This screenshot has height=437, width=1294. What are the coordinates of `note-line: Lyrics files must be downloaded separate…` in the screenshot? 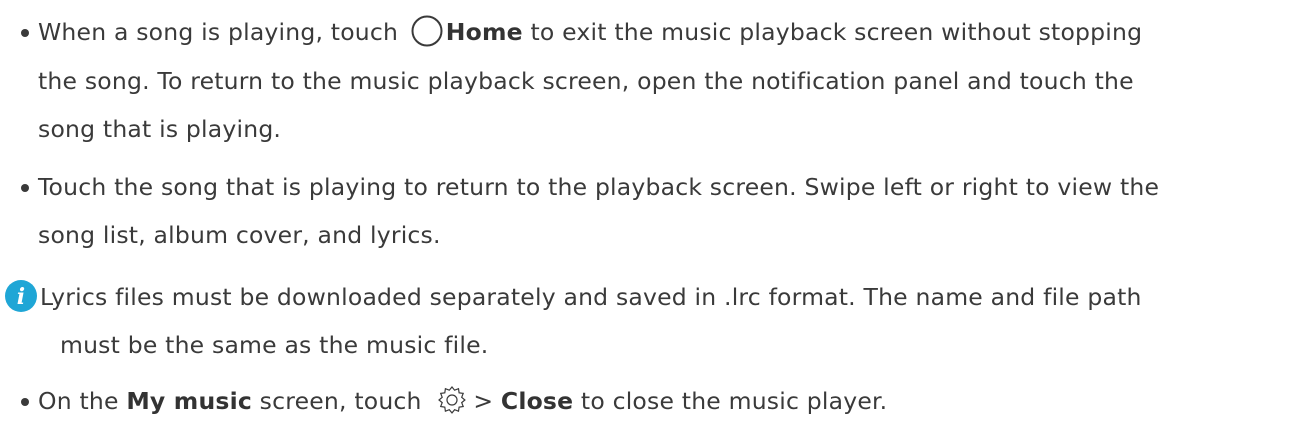 It's located at (591, 297).